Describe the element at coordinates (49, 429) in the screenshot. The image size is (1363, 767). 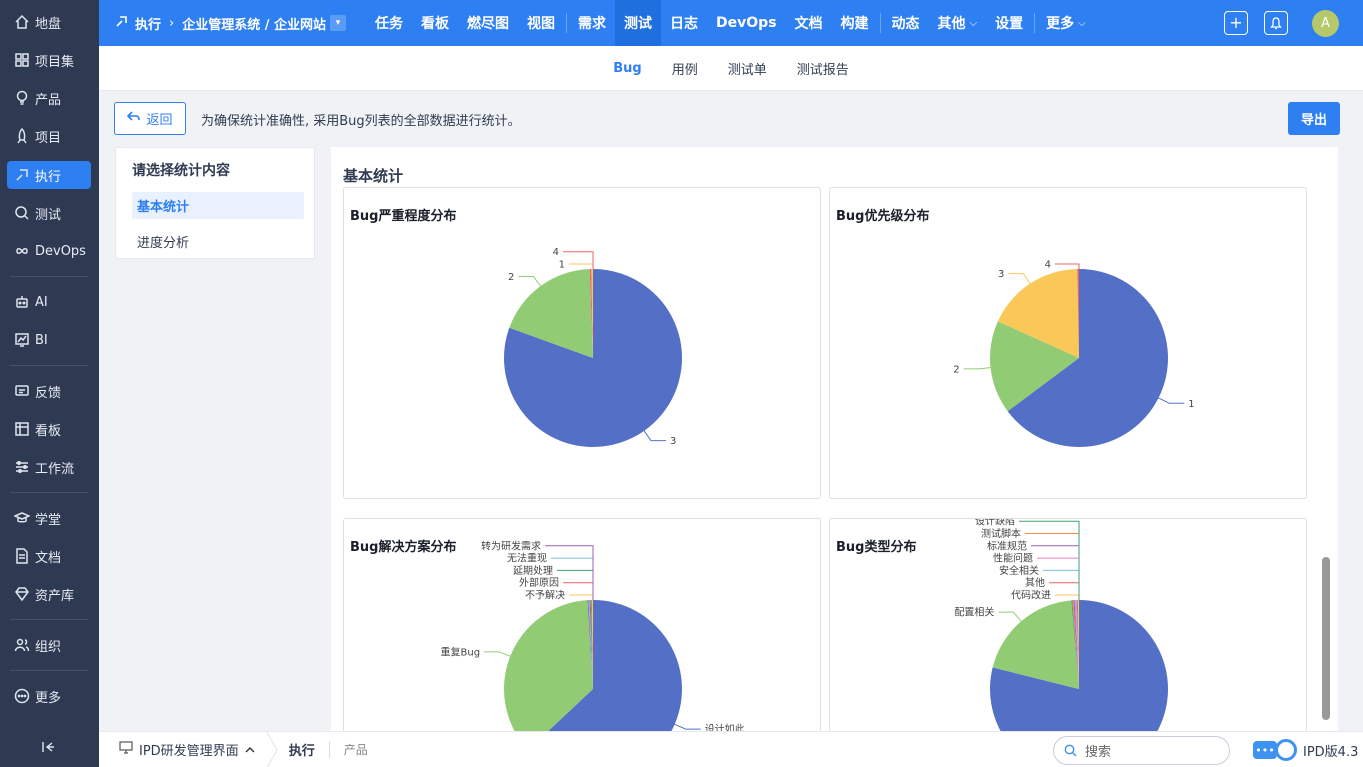
I see `sidebar-item-10: 看板` at that location.